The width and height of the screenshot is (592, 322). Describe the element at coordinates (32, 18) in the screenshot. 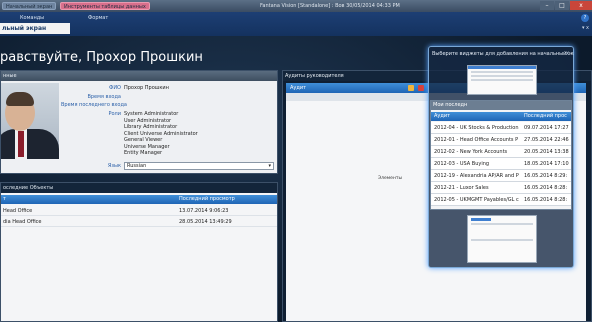

I see `tab-commands: Команды` at that location.